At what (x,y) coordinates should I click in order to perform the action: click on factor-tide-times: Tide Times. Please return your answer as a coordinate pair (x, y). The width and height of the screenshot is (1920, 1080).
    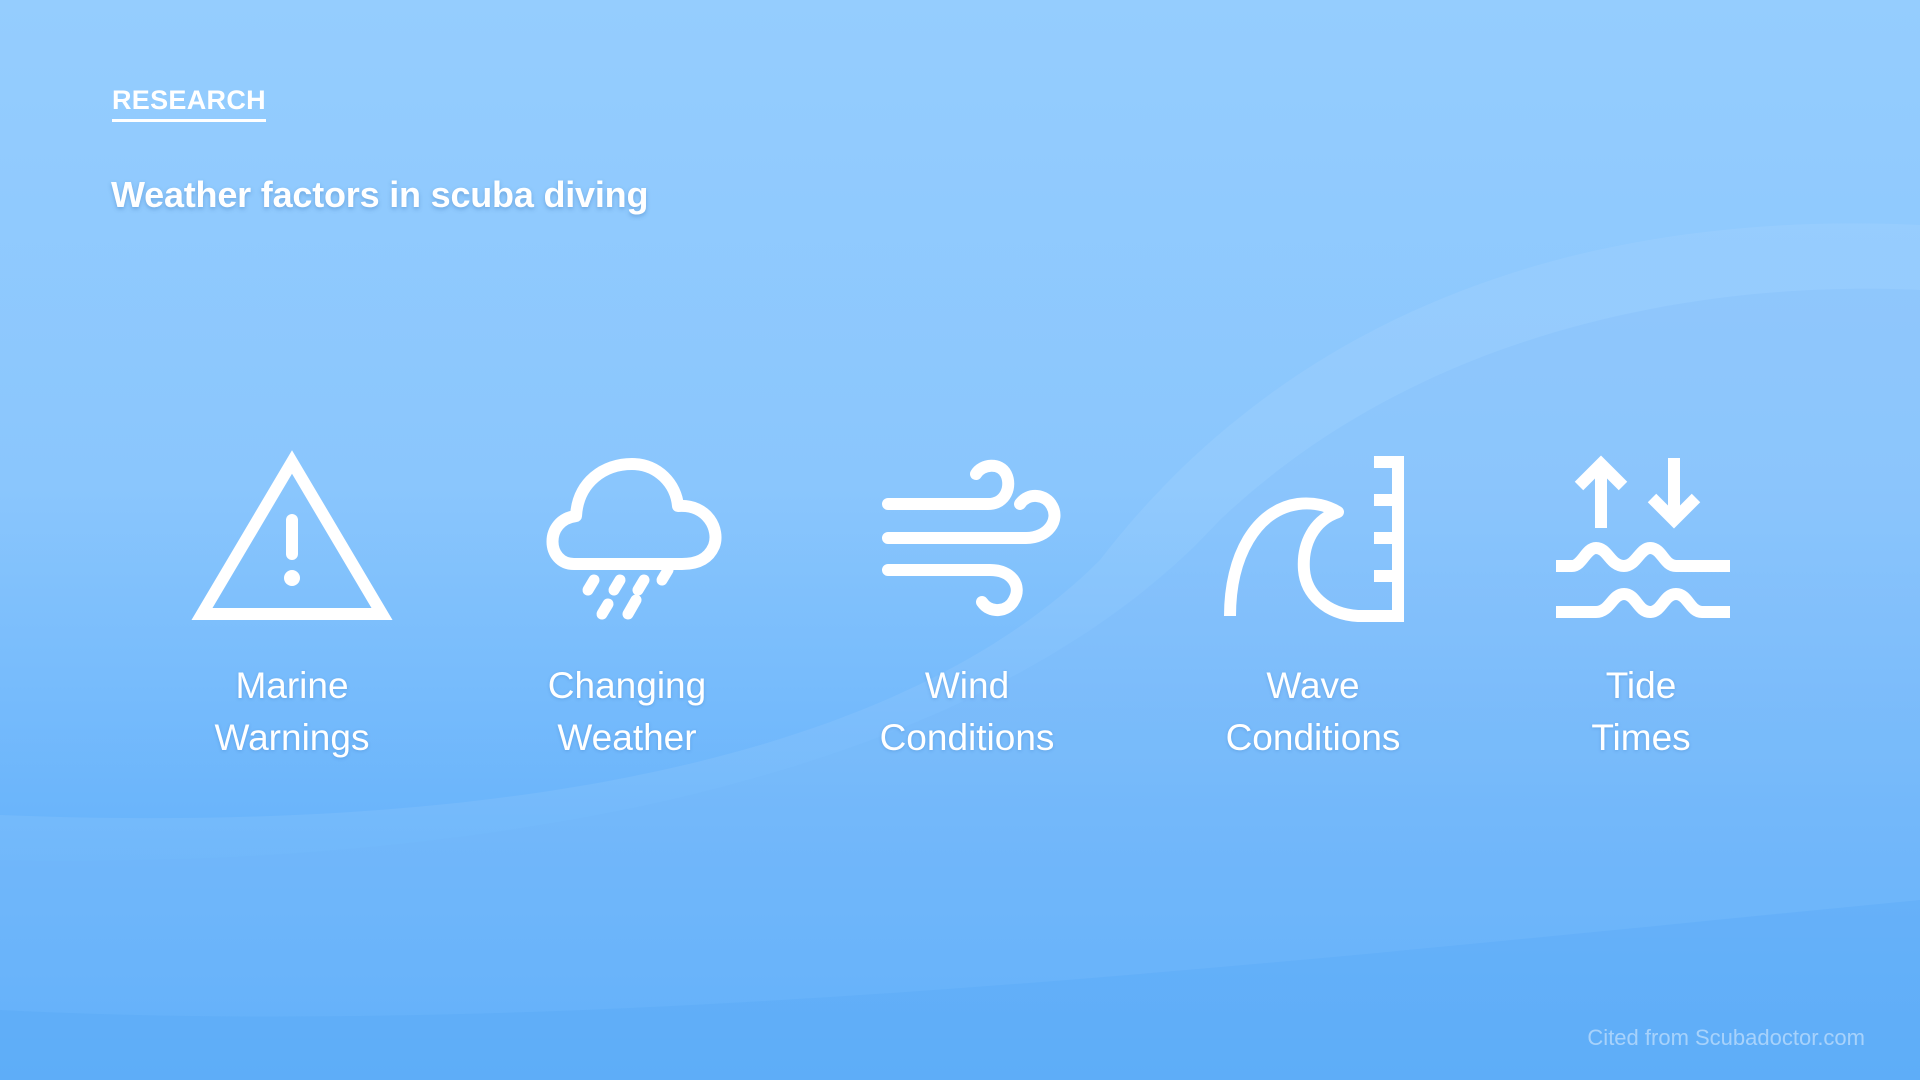
    Looking at the image, I should click on (1641, 608).